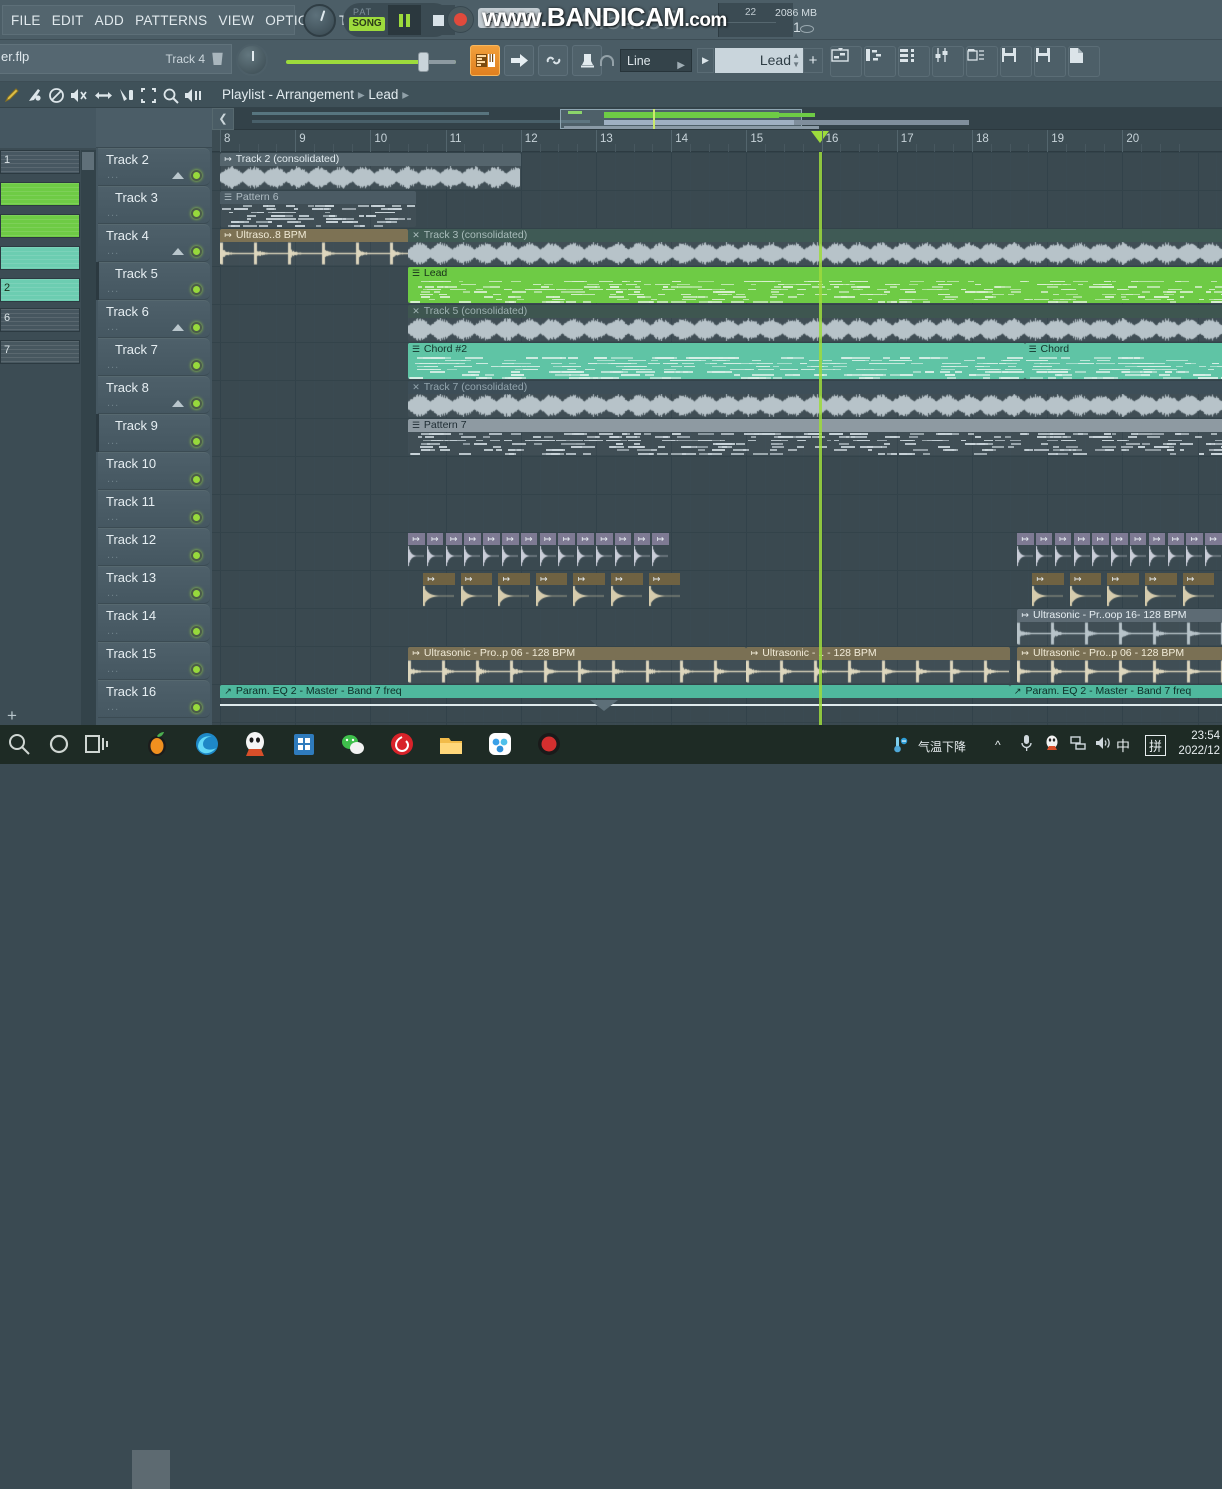  What do you see at coordinates (500, 744) in the screenshot?
I see `taskbar-baidu-netdisk-icon` at bounding box center [500, 744].